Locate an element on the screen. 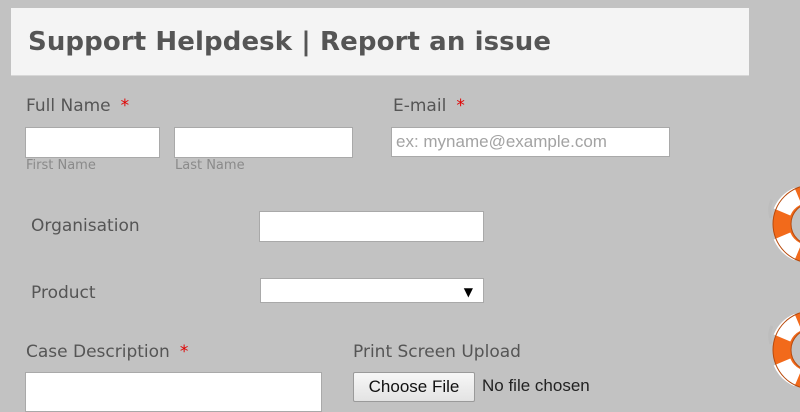  case-description-label: Case Description * is located at coordinates (107, 352).